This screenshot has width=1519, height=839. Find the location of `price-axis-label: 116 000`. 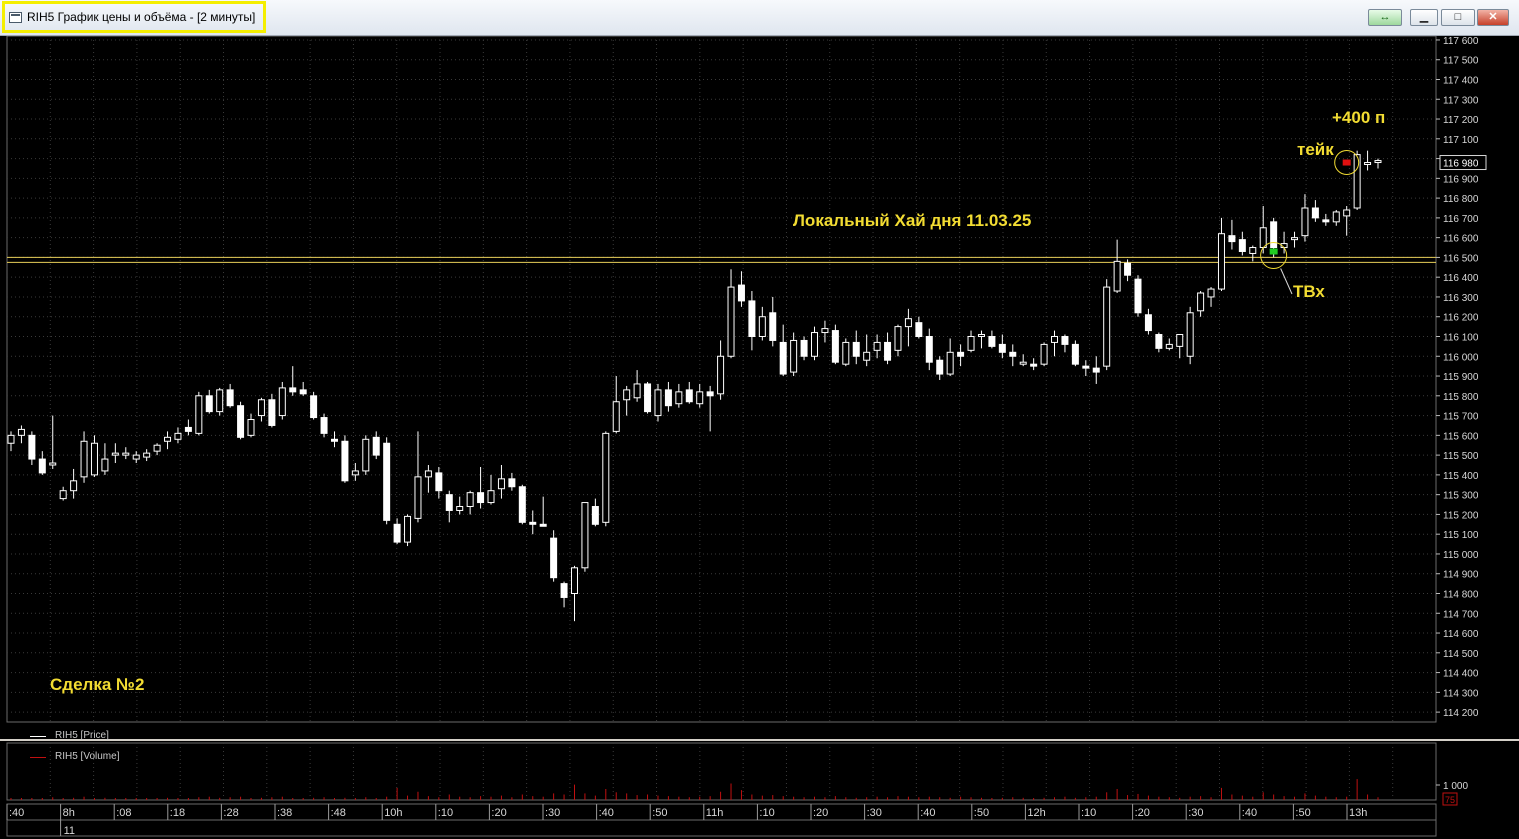

price-axis-label: 116 000 is located at coordinates (1461, 357).